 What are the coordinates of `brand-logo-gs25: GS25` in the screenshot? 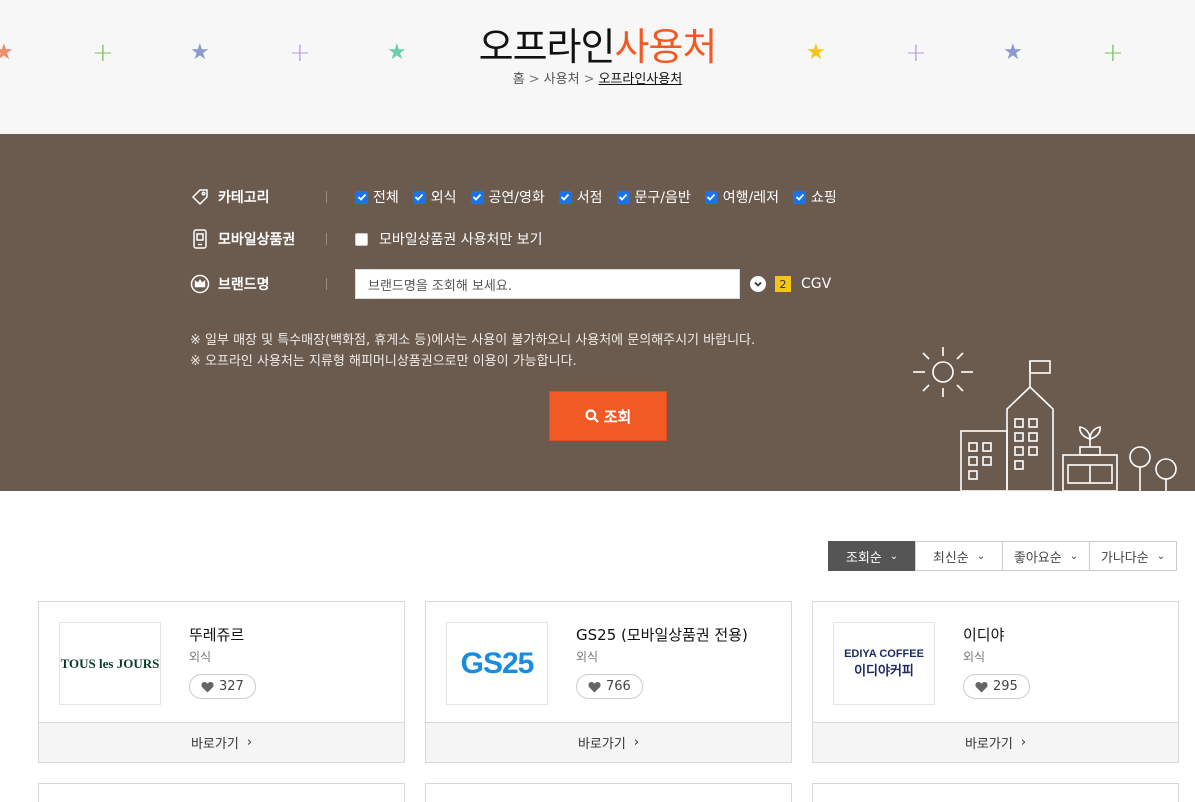 It's located at (497, 663).